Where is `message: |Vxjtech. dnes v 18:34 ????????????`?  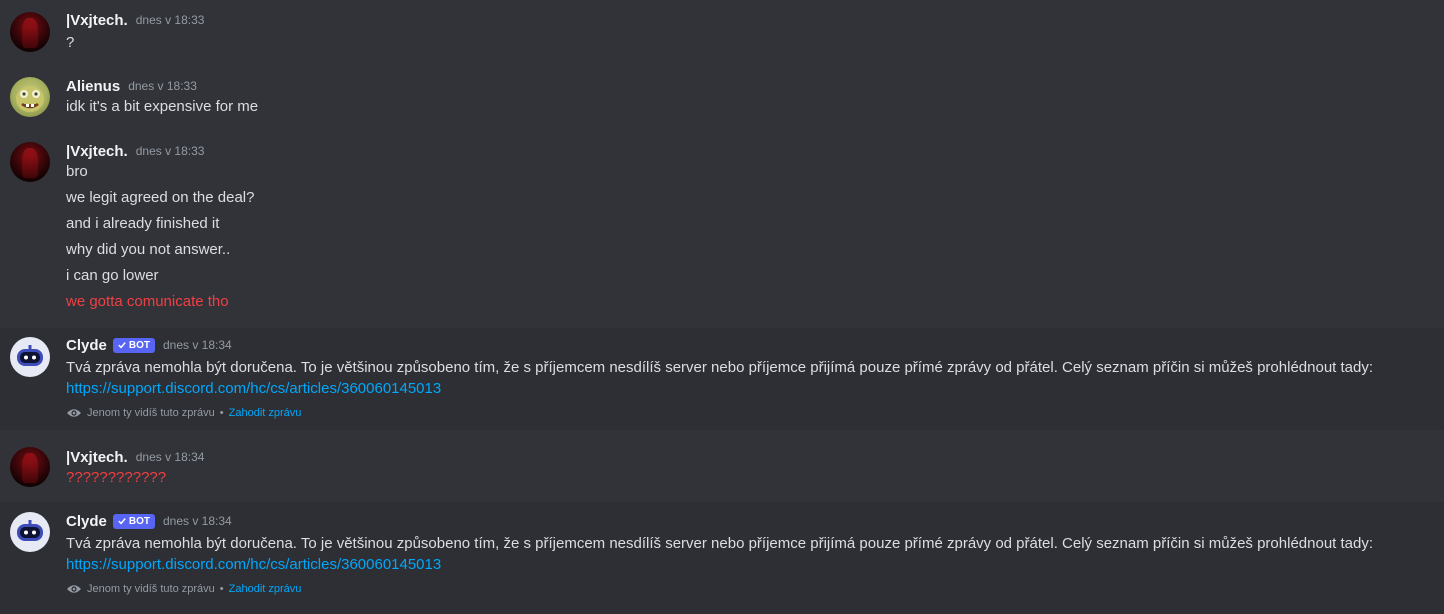
message: |Vxjtech. dnes v 18:34 ???????????? is located at coordinates (722, 466).